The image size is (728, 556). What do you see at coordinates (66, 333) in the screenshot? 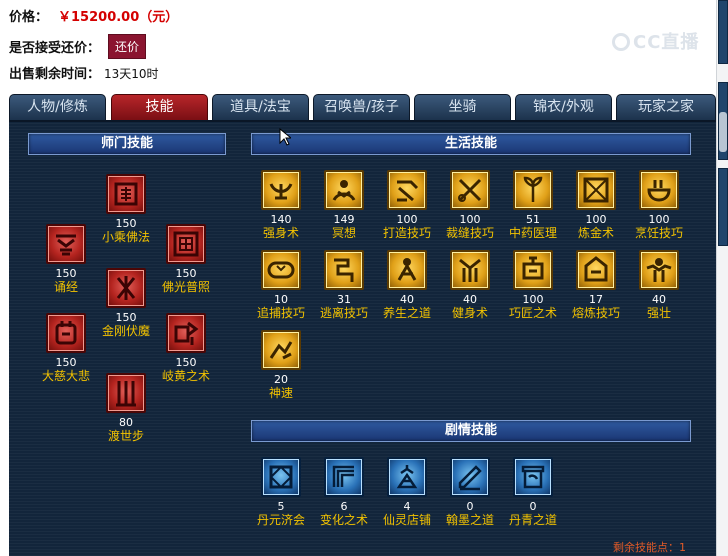
I see `compassion-icon` at bounding box center [66, 333].